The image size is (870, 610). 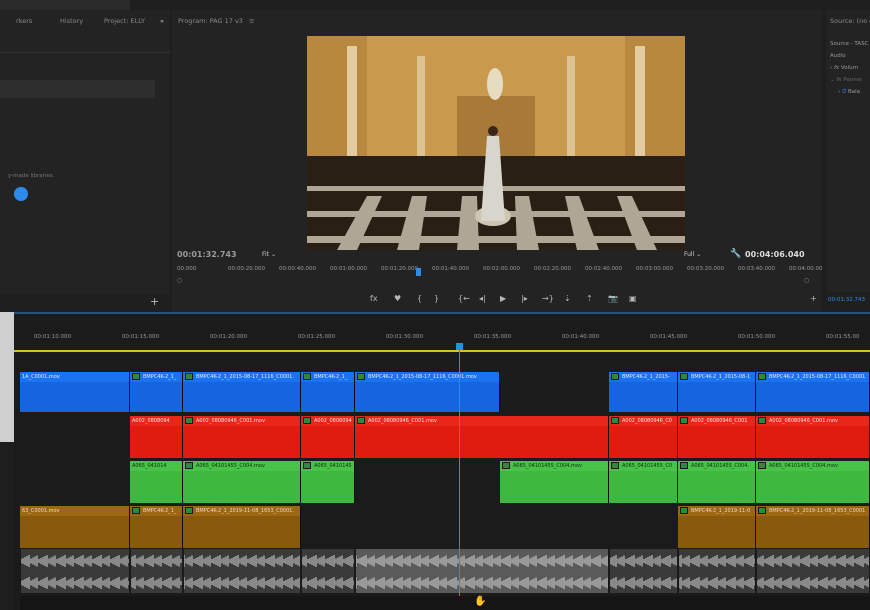 I want to click on transport-button: ♥, so click(x=397, y=298).